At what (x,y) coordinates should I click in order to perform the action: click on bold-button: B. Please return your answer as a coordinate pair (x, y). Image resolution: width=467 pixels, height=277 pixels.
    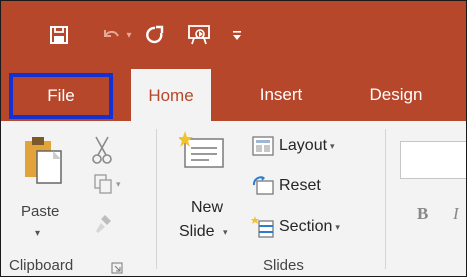
    Looking at the image, I should click on (422, 214).